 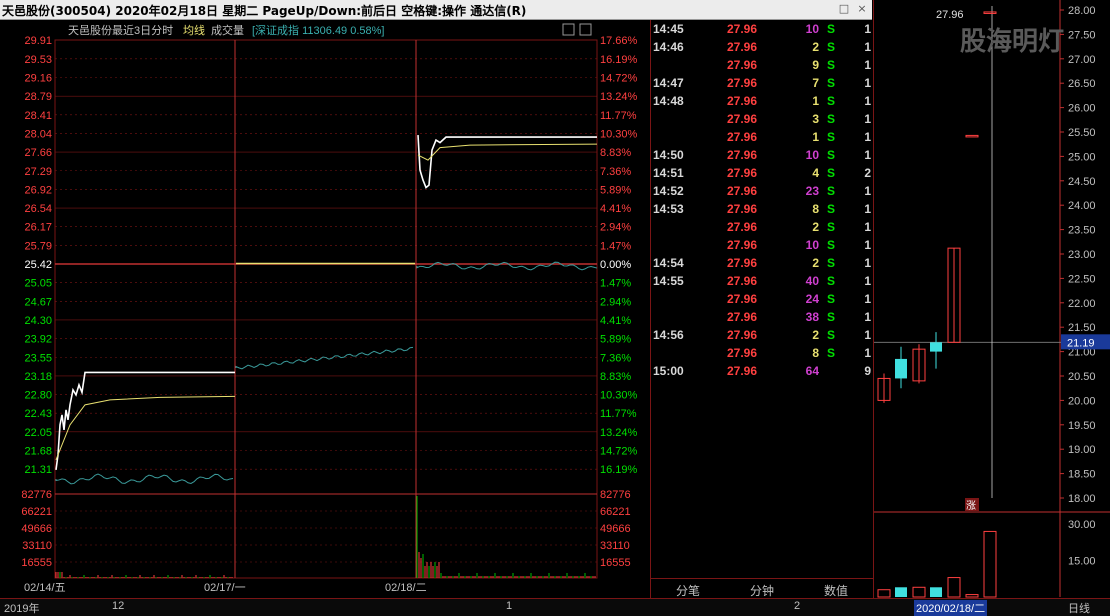 I want to click on kline-price-label: 27.00, so click(x=1082, y=60).